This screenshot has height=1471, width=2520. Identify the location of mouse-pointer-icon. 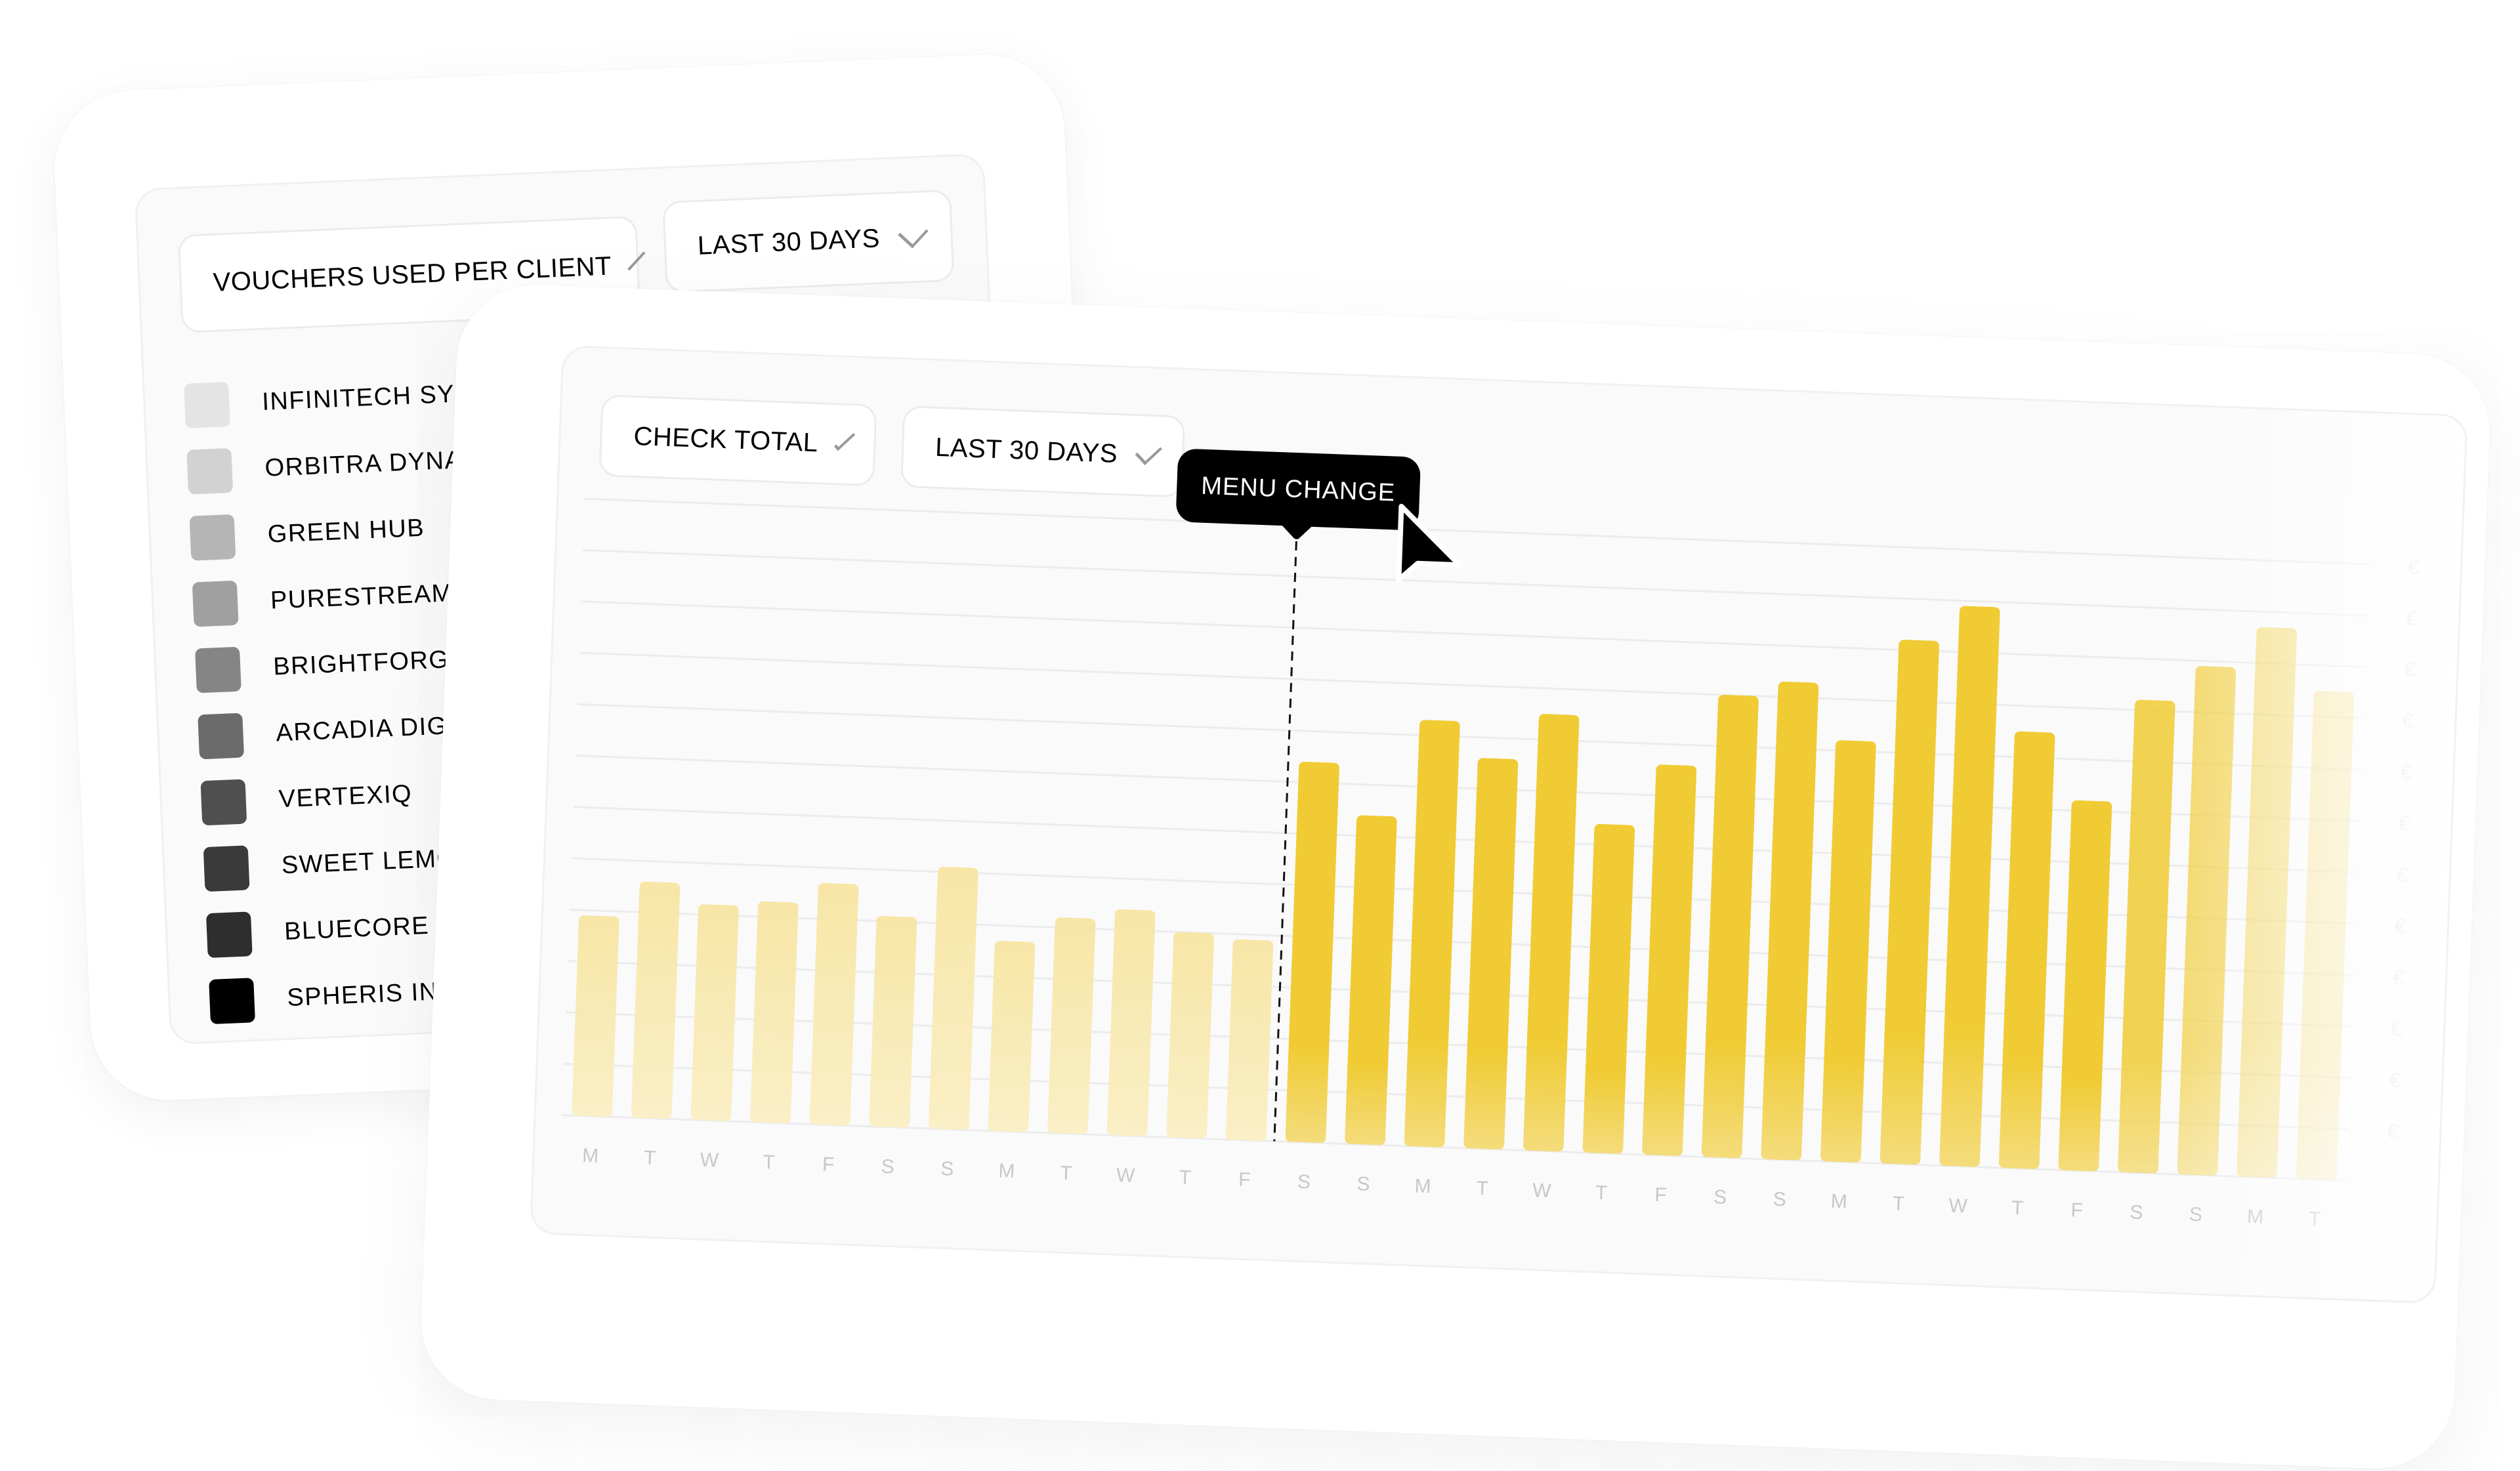
(1429, 543).